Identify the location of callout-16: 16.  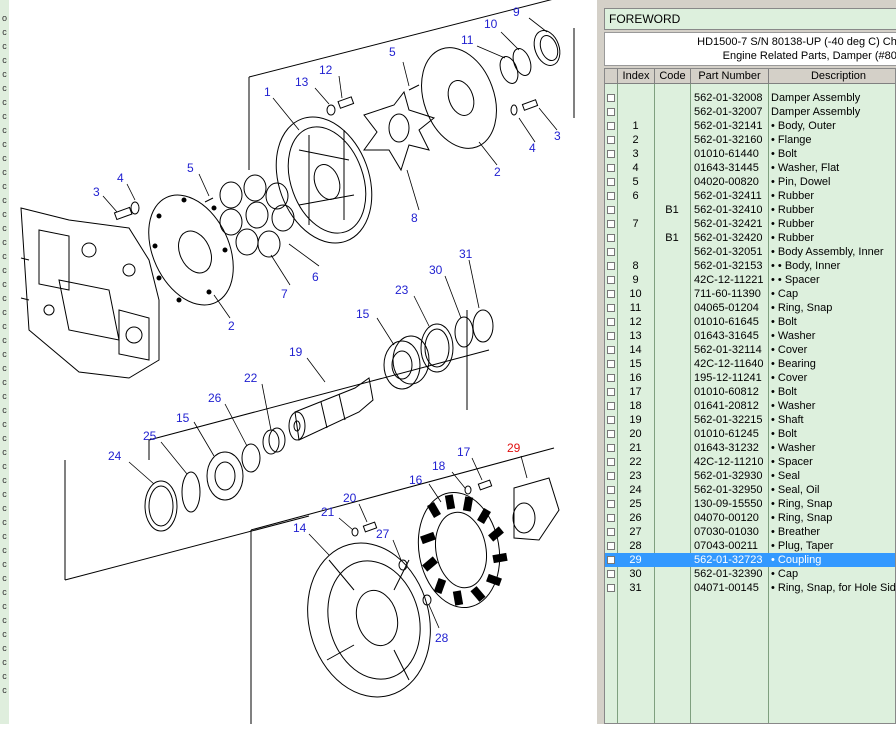
(416, 480).